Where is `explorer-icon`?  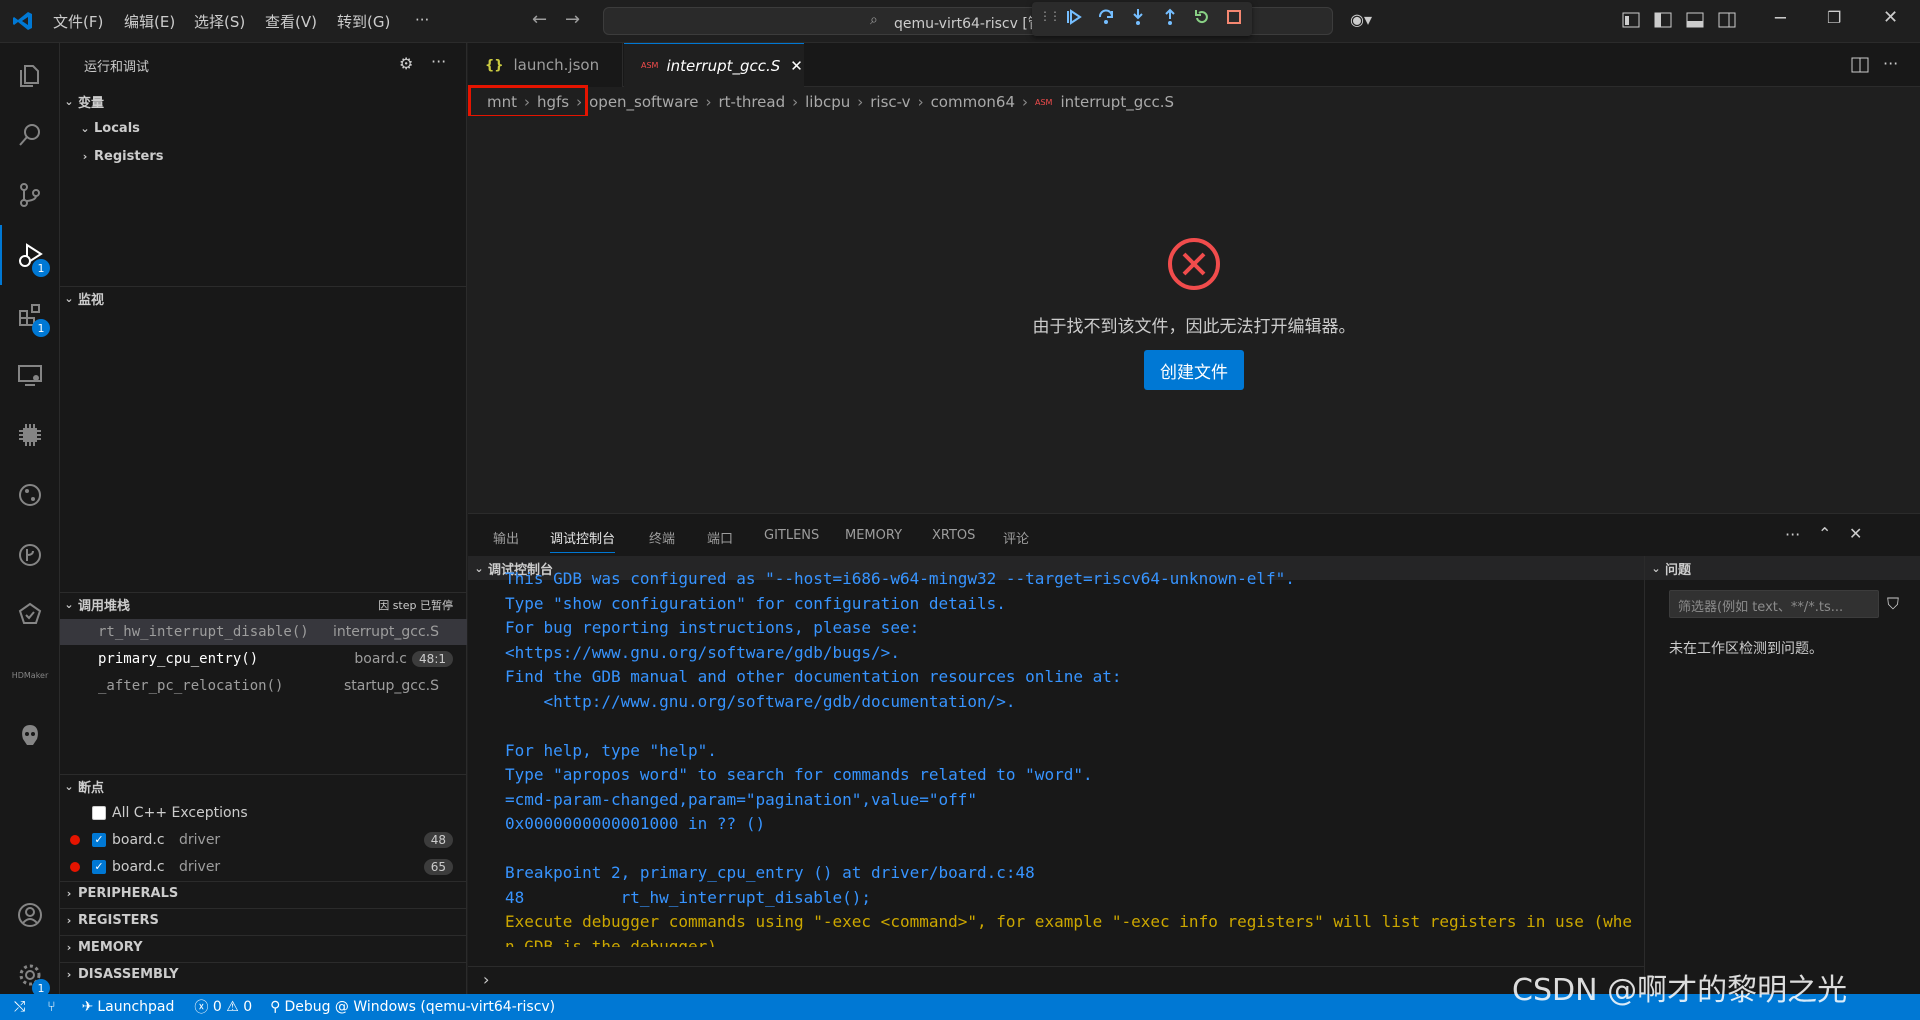 explorer-icon is located at coordinates (30, 75).